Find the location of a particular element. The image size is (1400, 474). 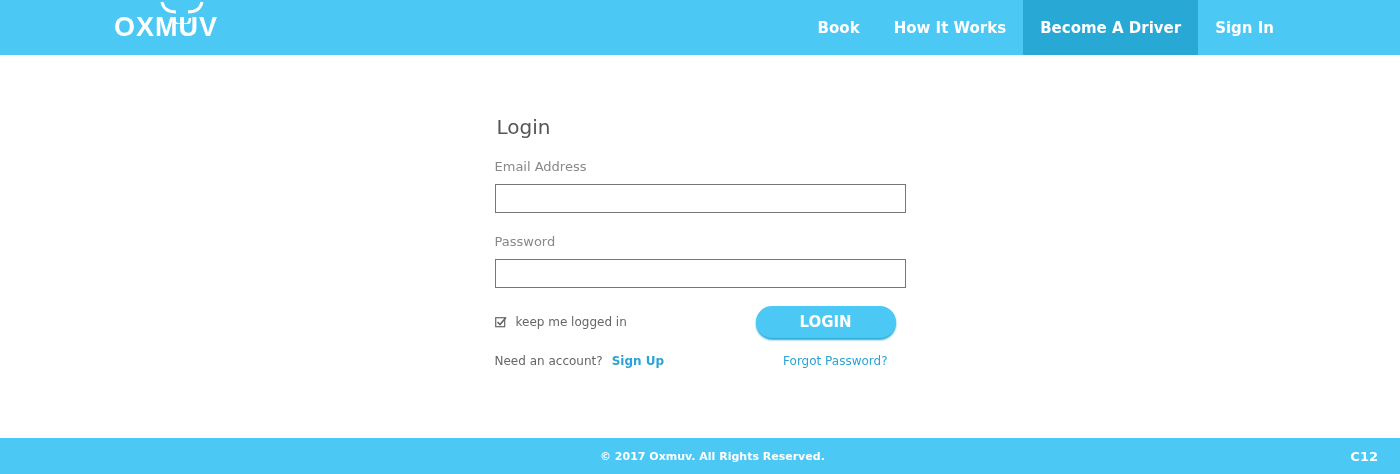

checkbox-label: keep me logged in is located at coordinates (571, 322).